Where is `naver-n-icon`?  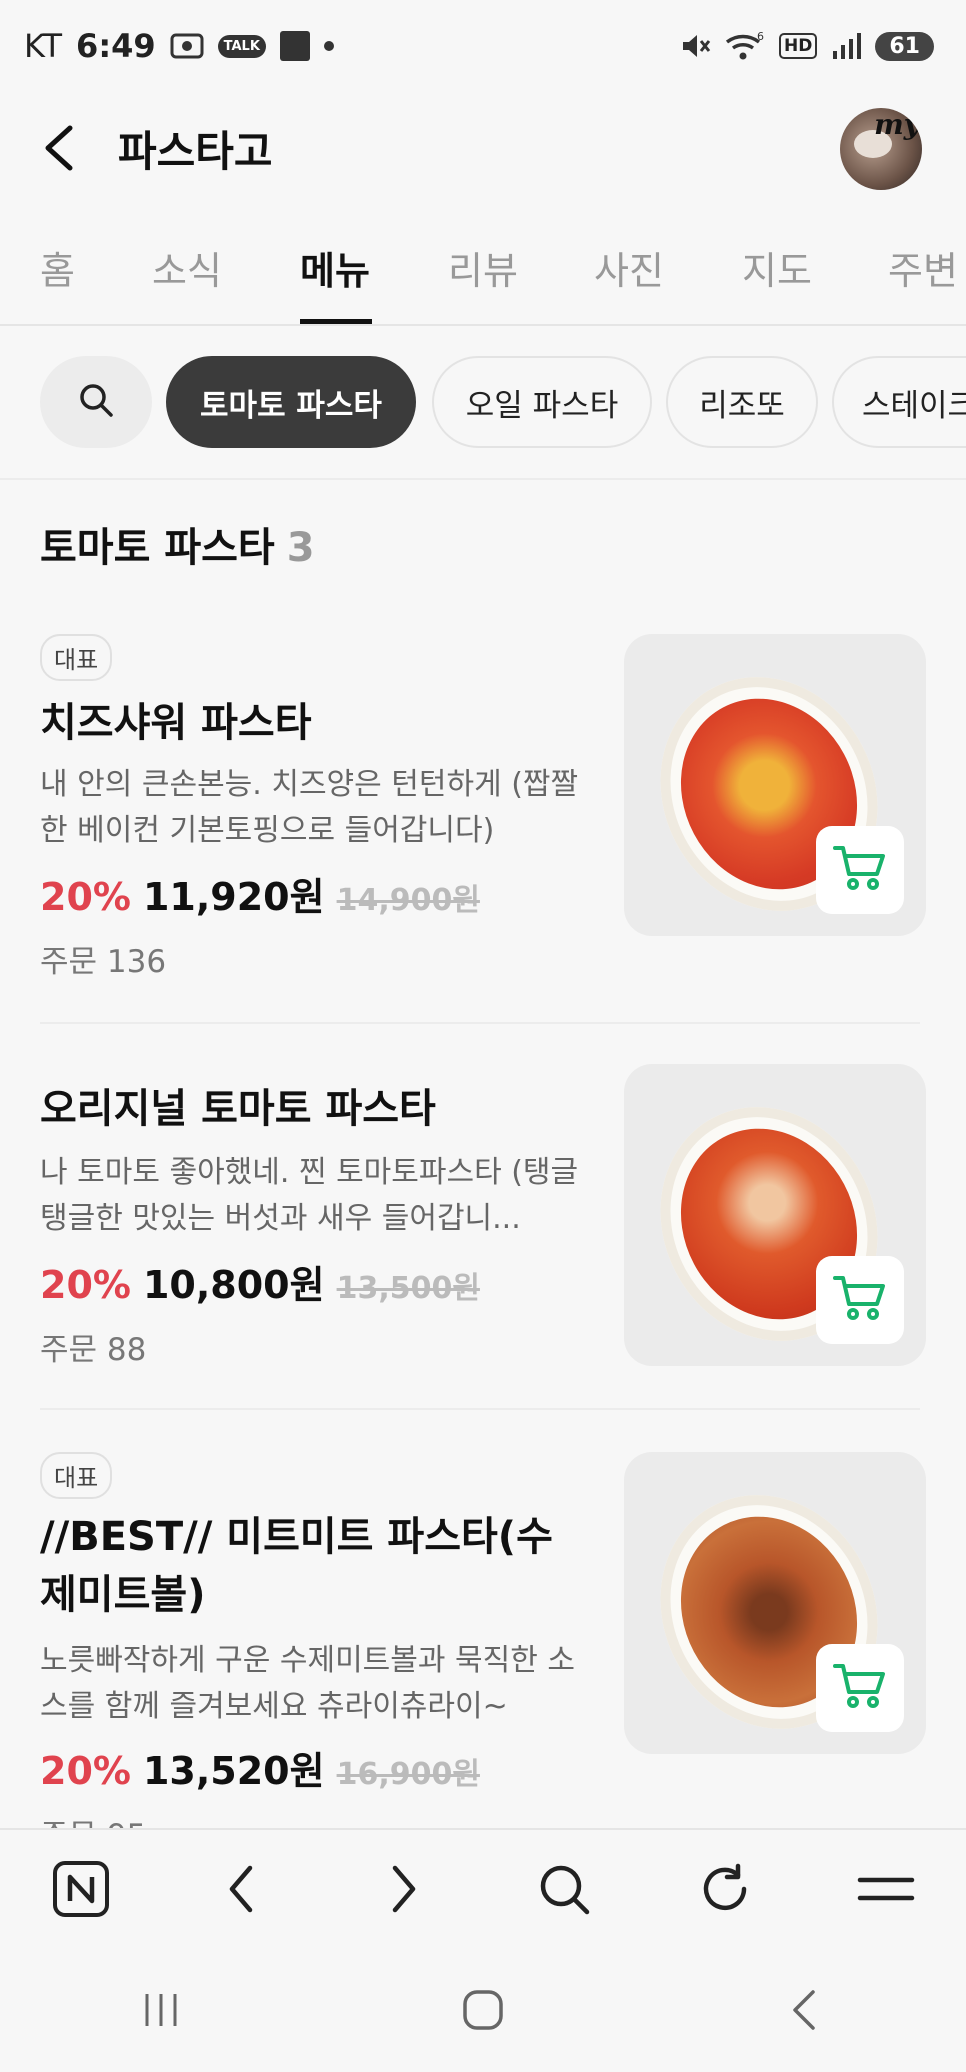
naver-n-icon is located at coordinates (81, 1891).